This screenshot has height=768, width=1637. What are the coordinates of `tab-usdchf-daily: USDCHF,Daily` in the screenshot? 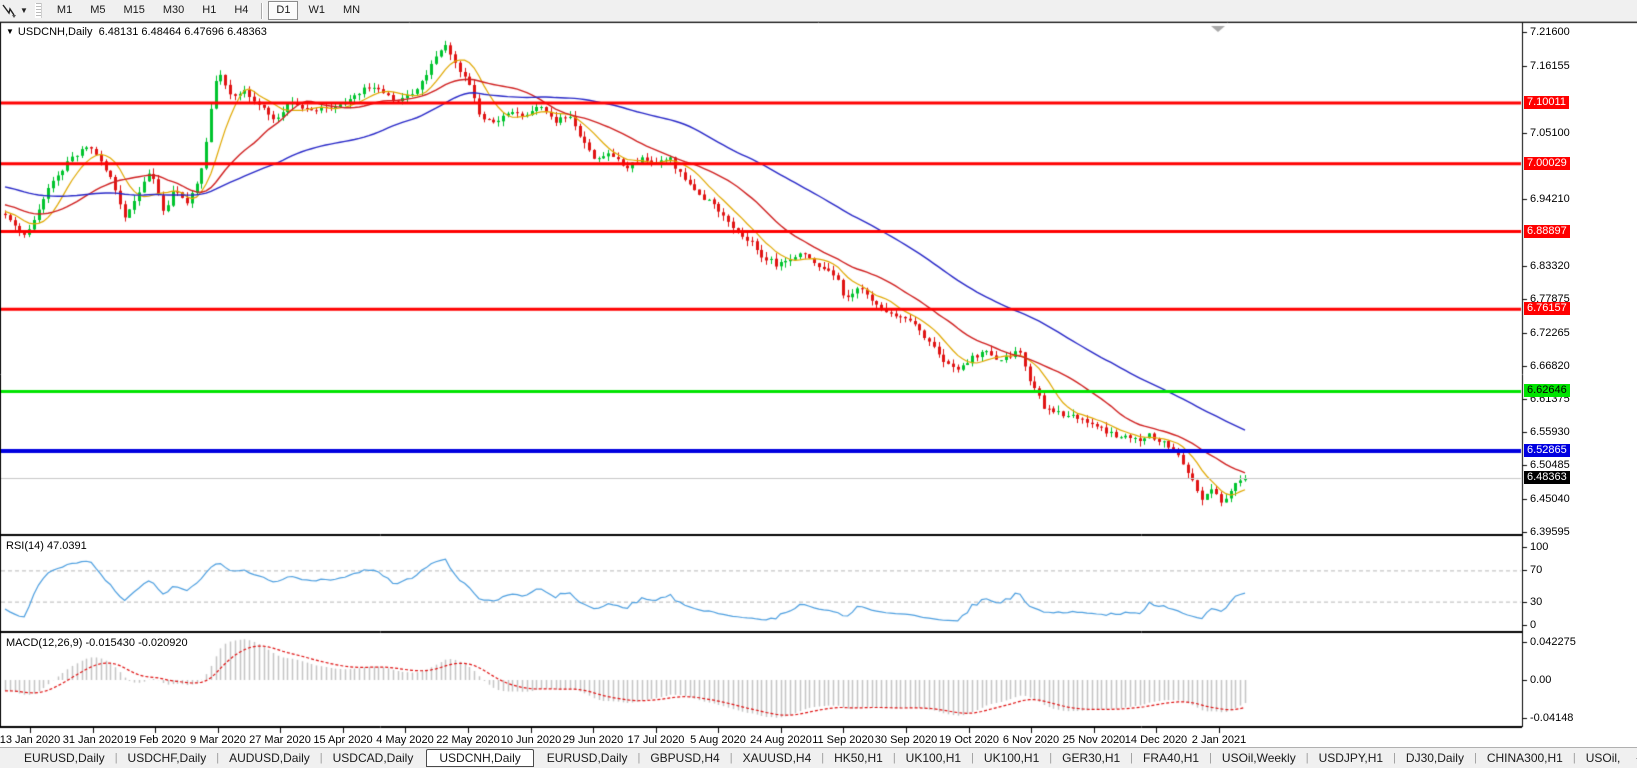 It's located at (167, 758).